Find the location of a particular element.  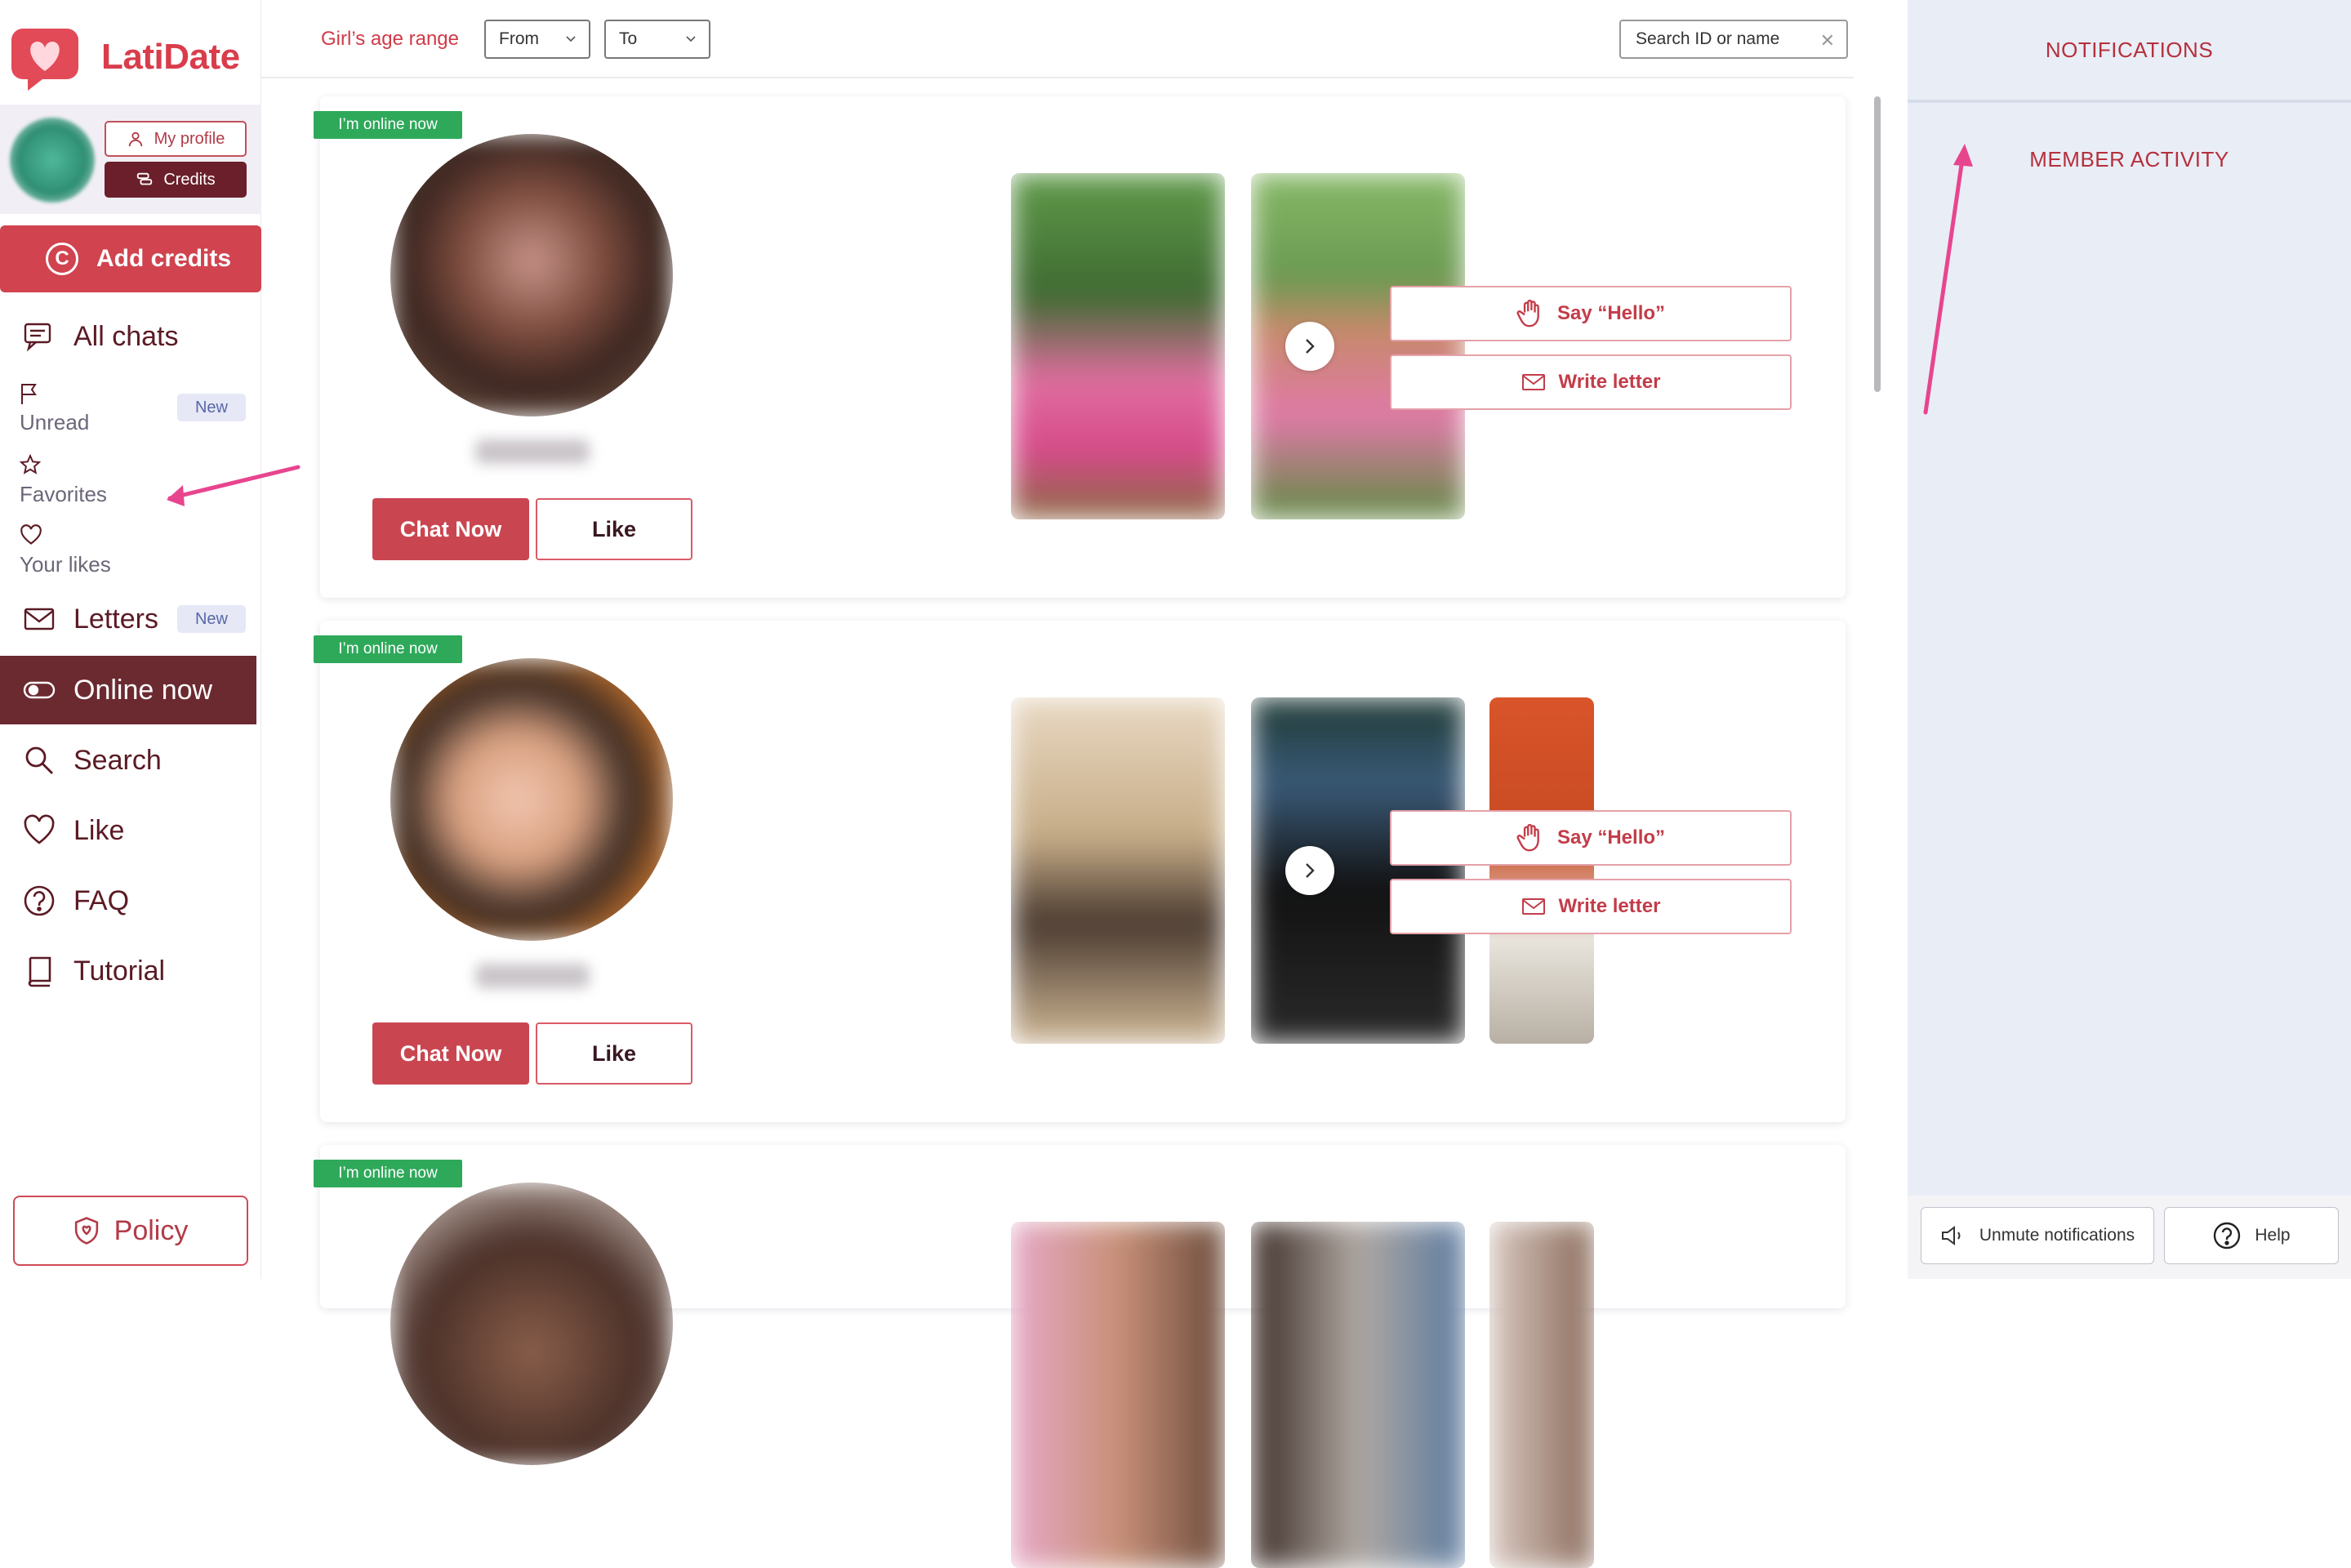

nav-search: Search is located at coordinates (128, 760).